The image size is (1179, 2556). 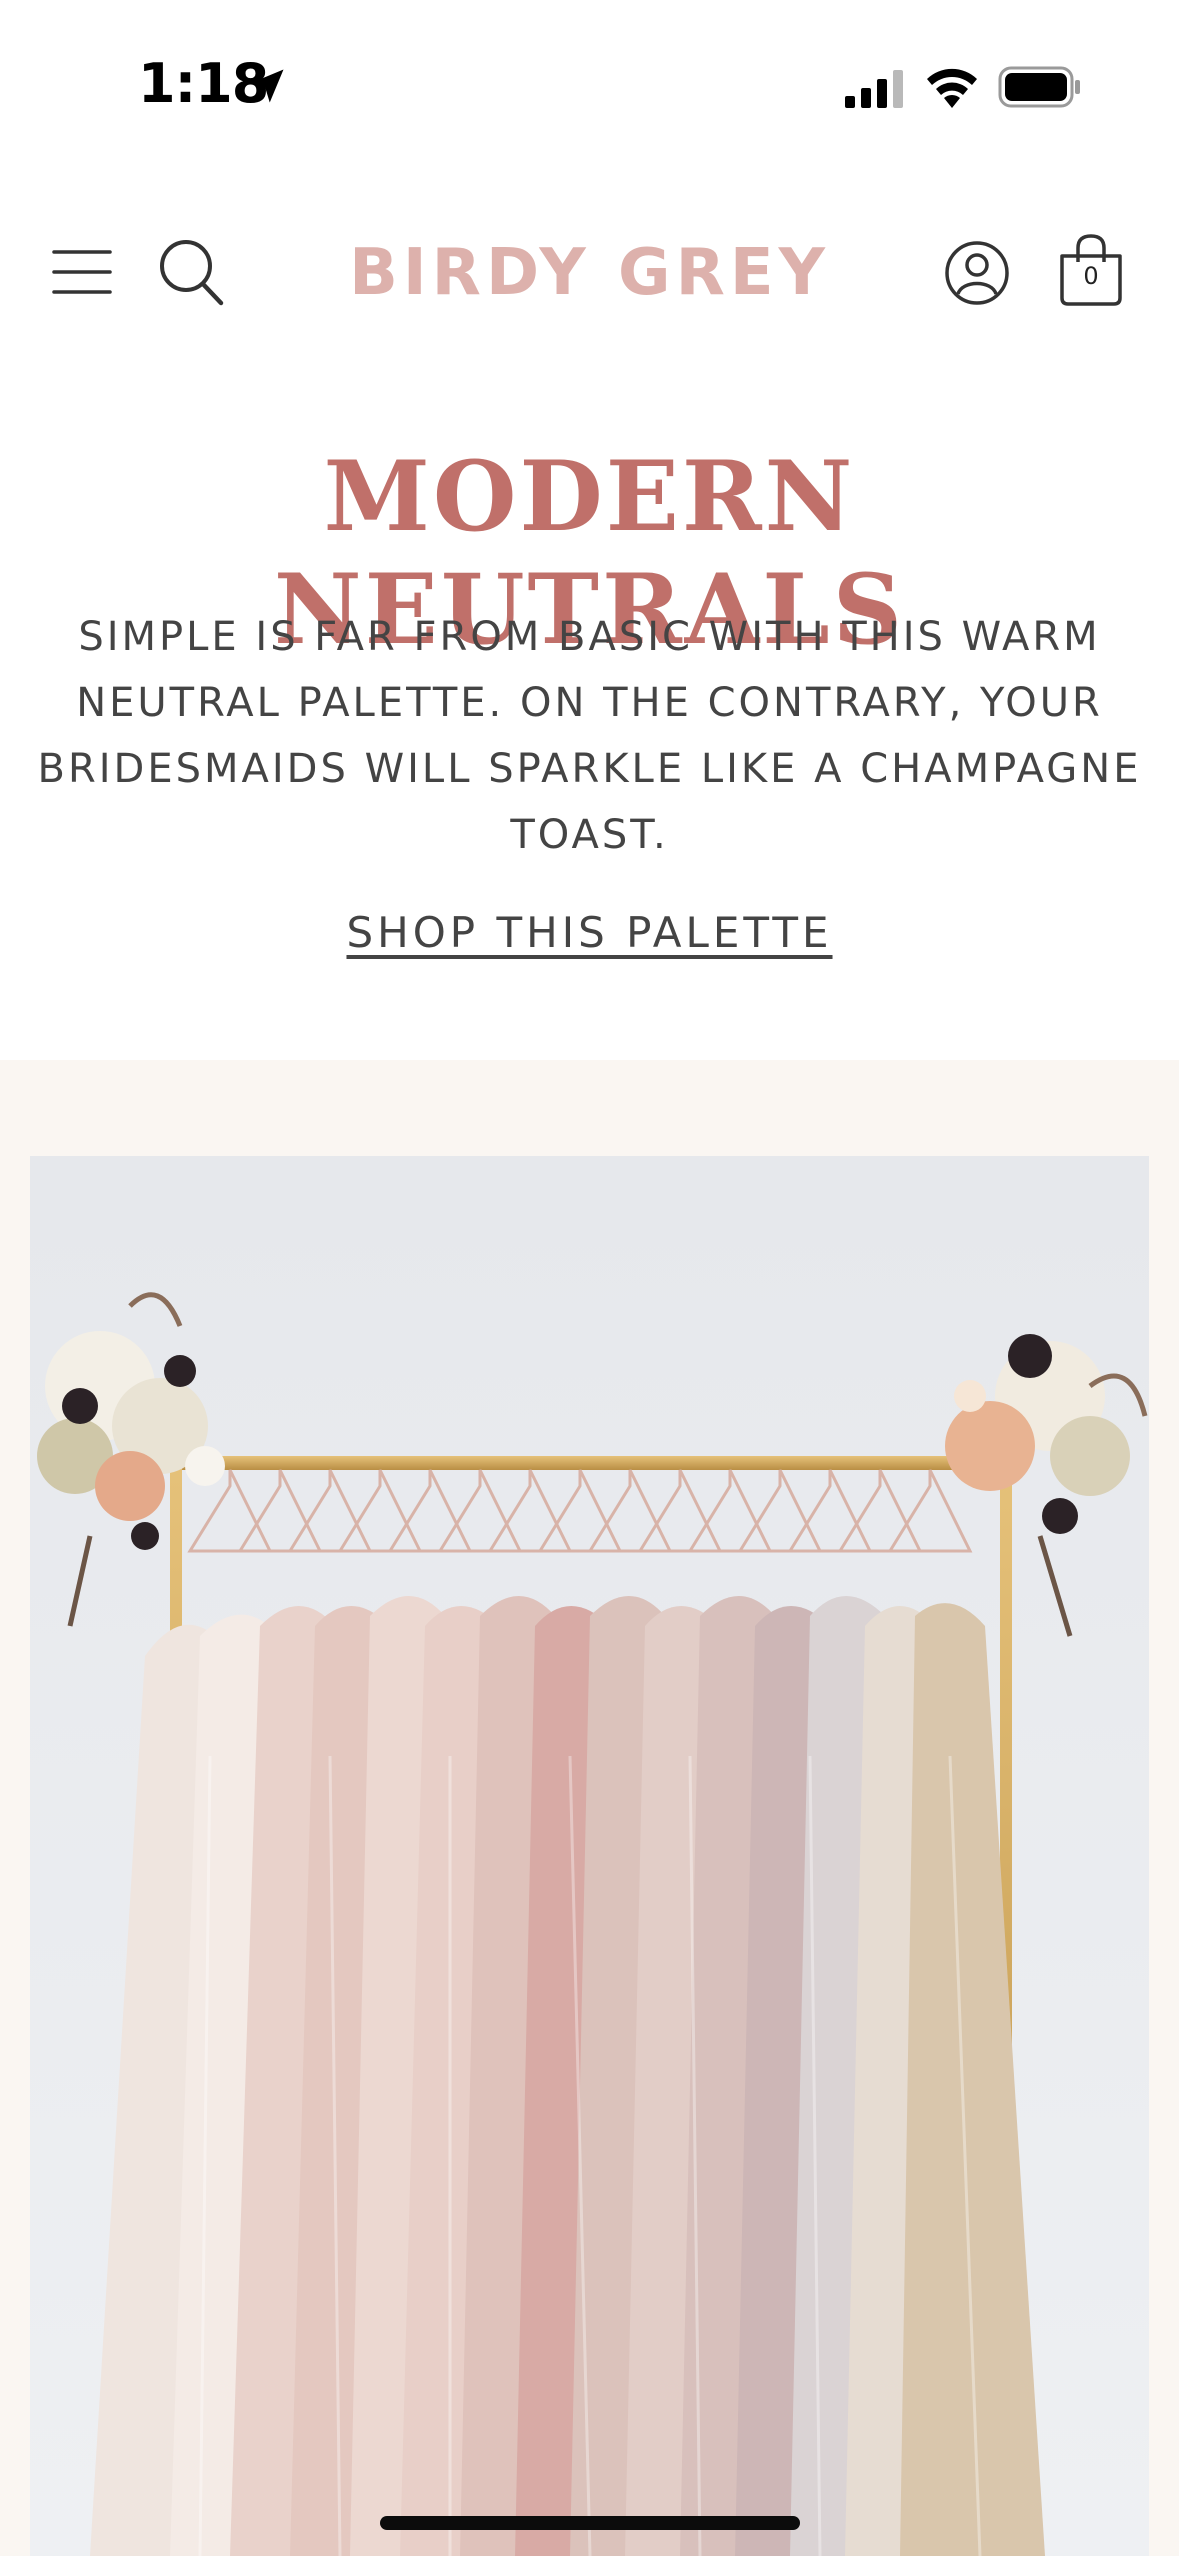 What do you see at coordinates (977, 273) in the screenshot?
I see `account-icon` at bounding box center [977, 273].